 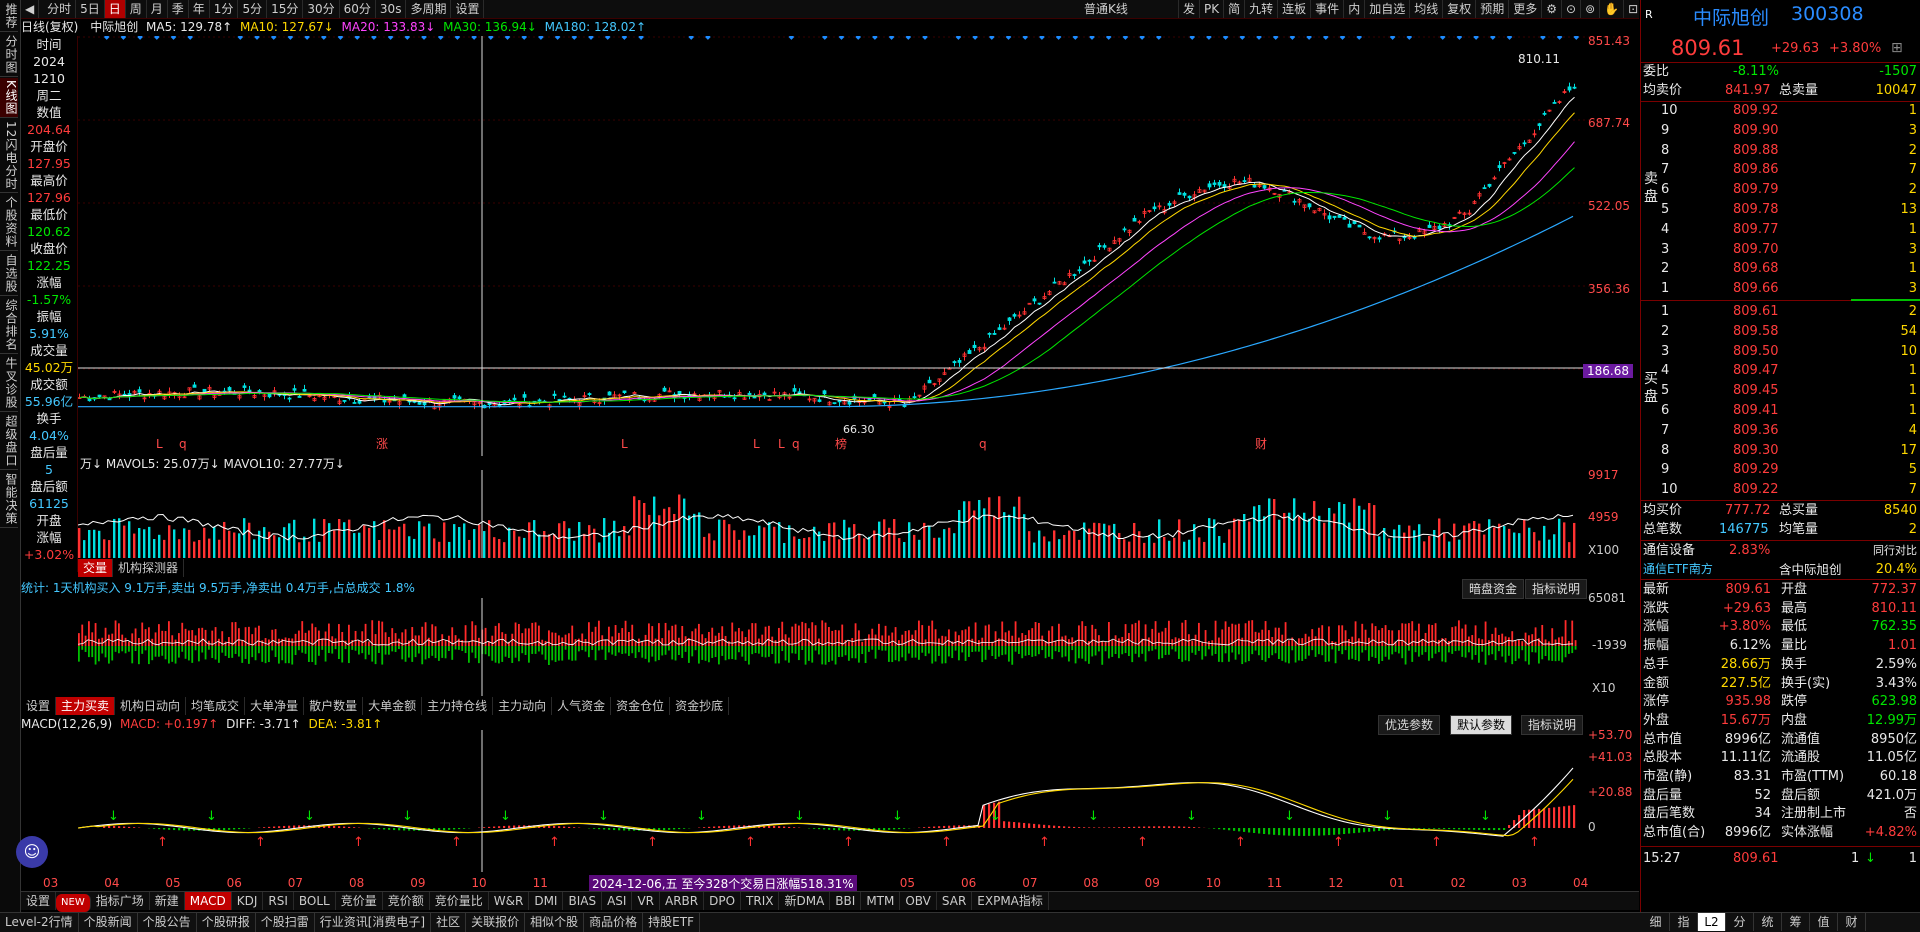 What do you see at coordinates (178, 9) in the screenshot?
I see `period-tab-5: 季` at bounding box center [178, 9].